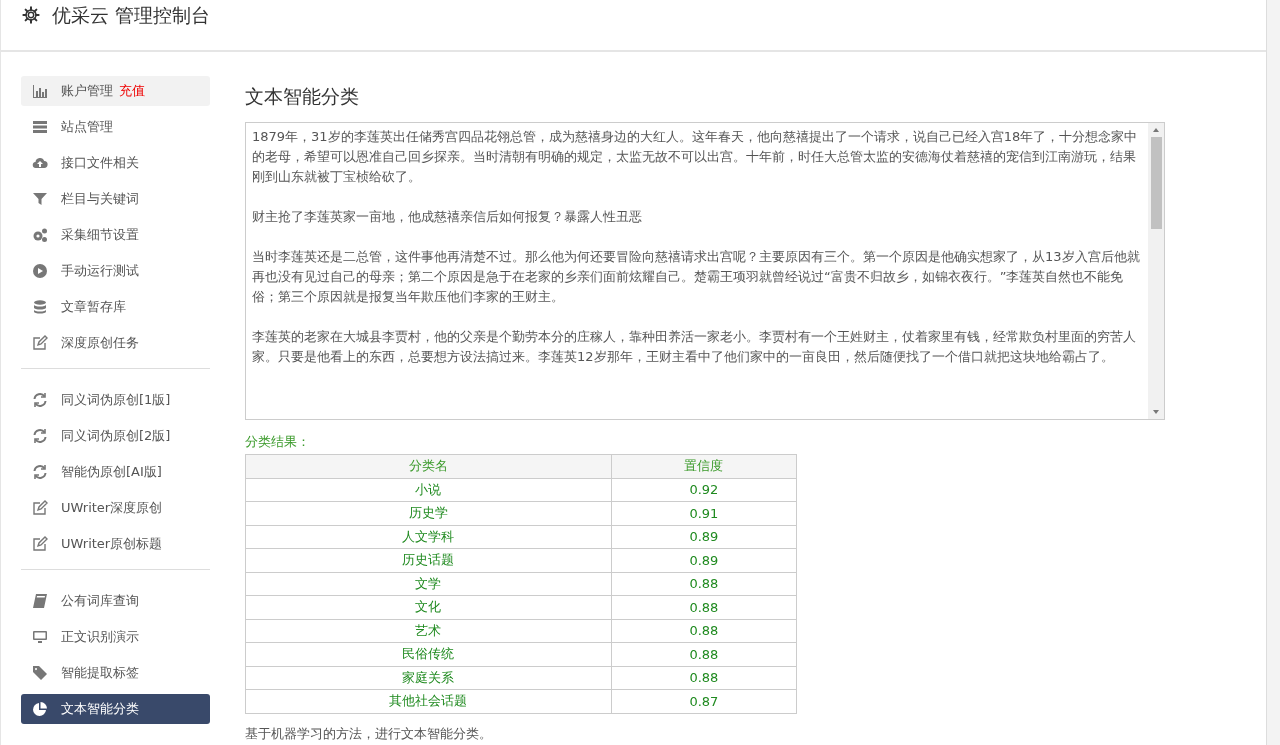 The height and width of the screenshot is (745, 1280). I want to click on table-cell: 家庭关系, so click(428, 678).